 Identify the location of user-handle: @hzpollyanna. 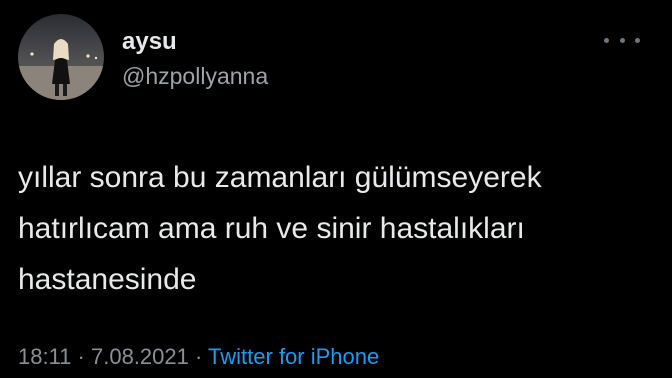
(195, 76).